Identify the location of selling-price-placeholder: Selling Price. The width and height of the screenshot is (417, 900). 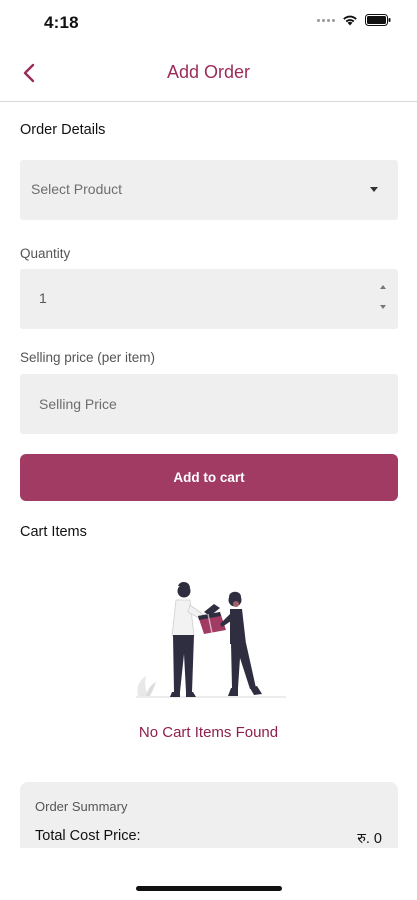
(78, 404).